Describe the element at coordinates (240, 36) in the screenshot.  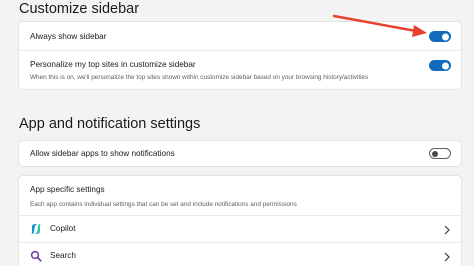
I see `always-show-sidebar-row: Always show sidebar` at that location.